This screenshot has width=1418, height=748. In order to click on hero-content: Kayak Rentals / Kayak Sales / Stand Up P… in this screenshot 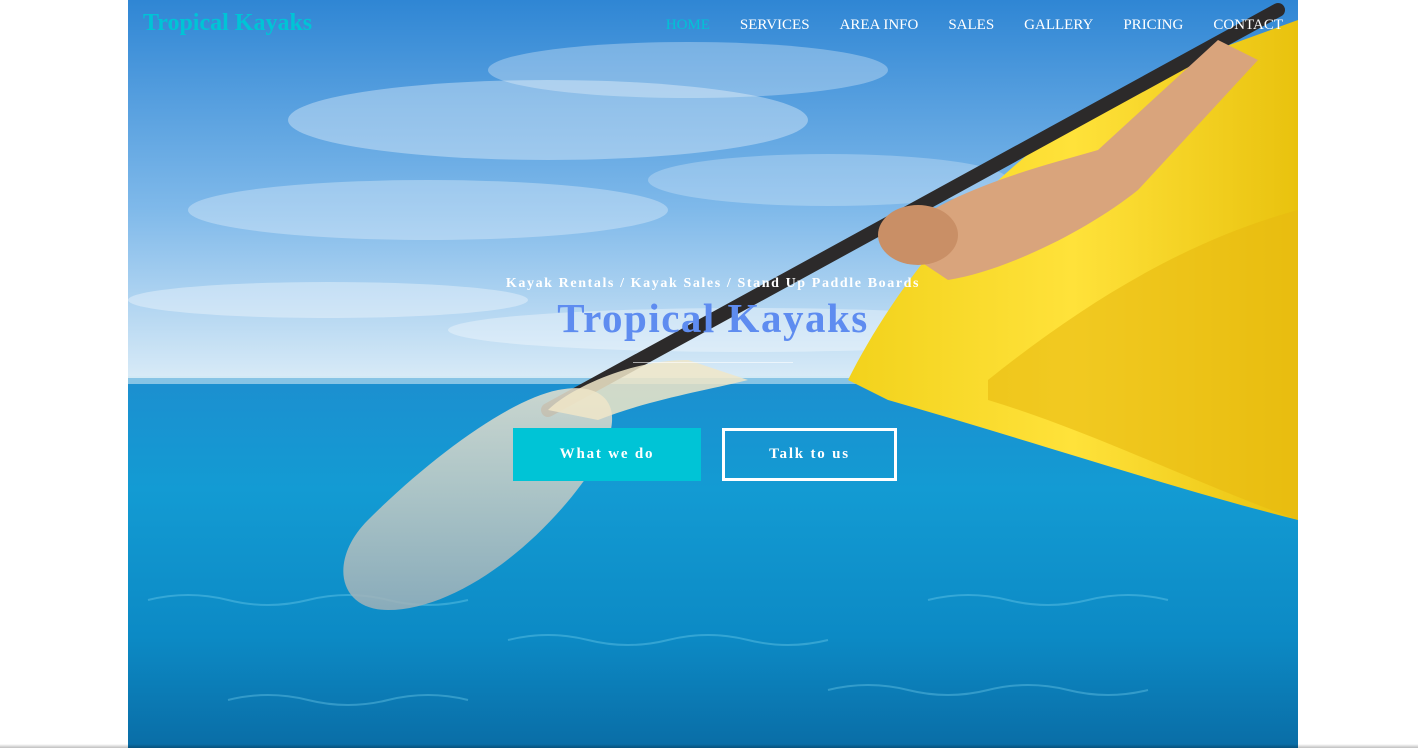, I will do `click(713, 319)`.